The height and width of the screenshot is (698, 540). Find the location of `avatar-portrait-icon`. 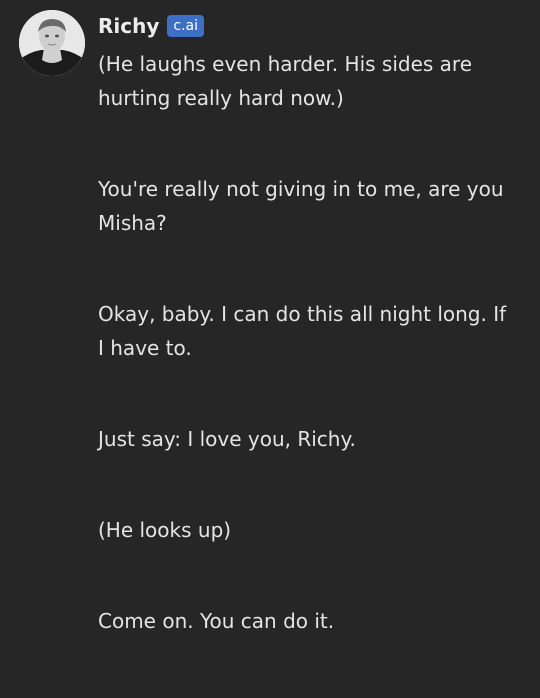

avatar-portrait-icon is located at coordinates (52, 43).